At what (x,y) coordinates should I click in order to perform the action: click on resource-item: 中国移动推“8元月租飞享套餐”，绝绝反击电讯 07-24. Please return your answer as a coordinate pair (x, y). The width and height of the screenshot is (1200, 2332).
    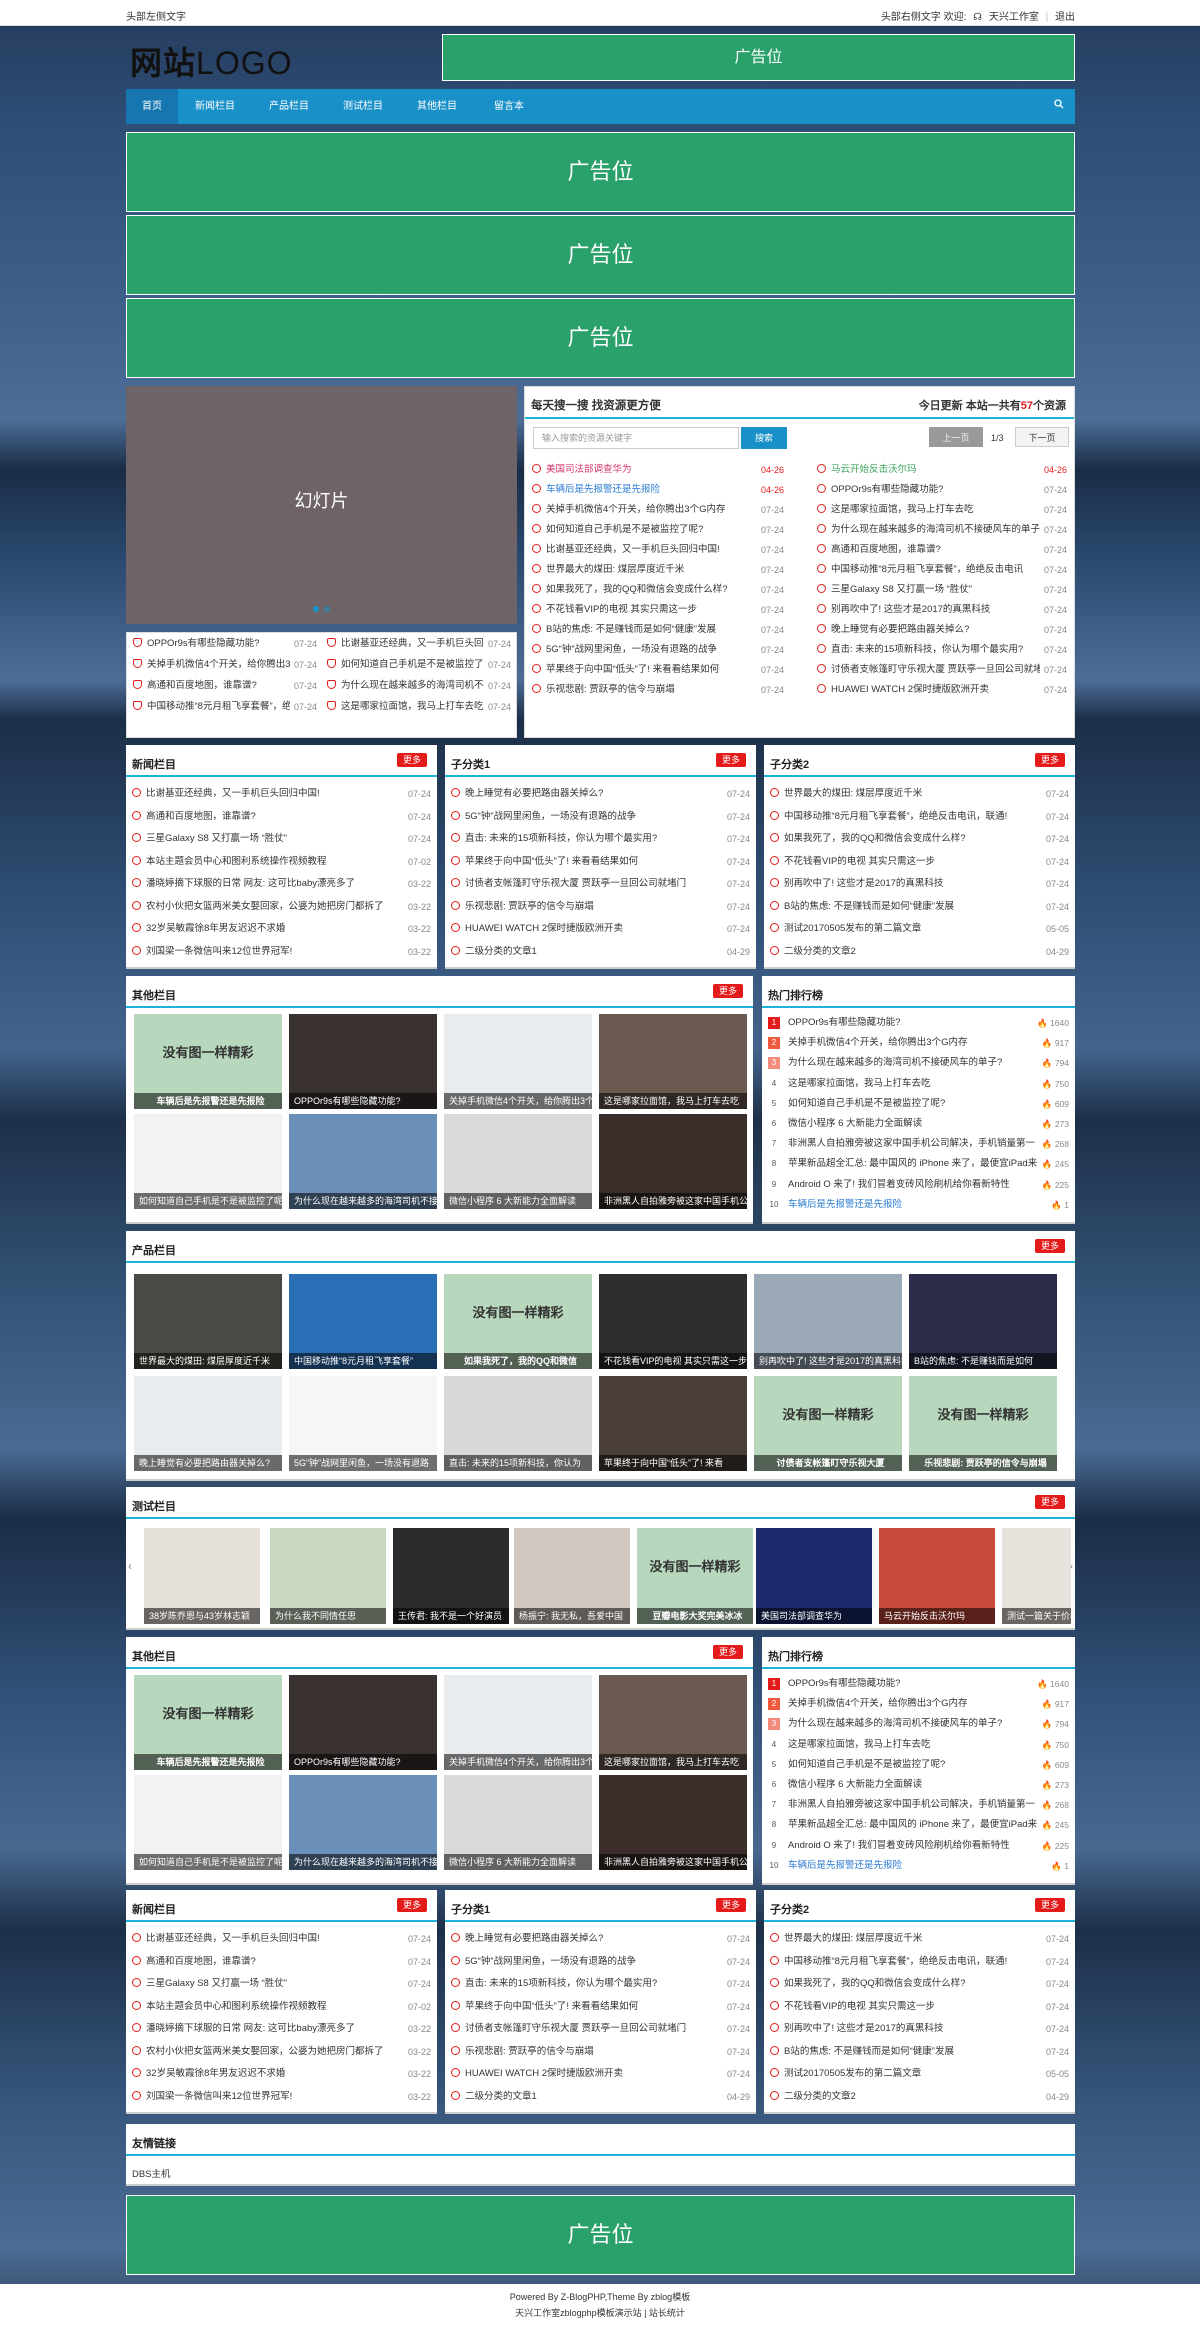
    Looking at the image, I should click on (942, 570).